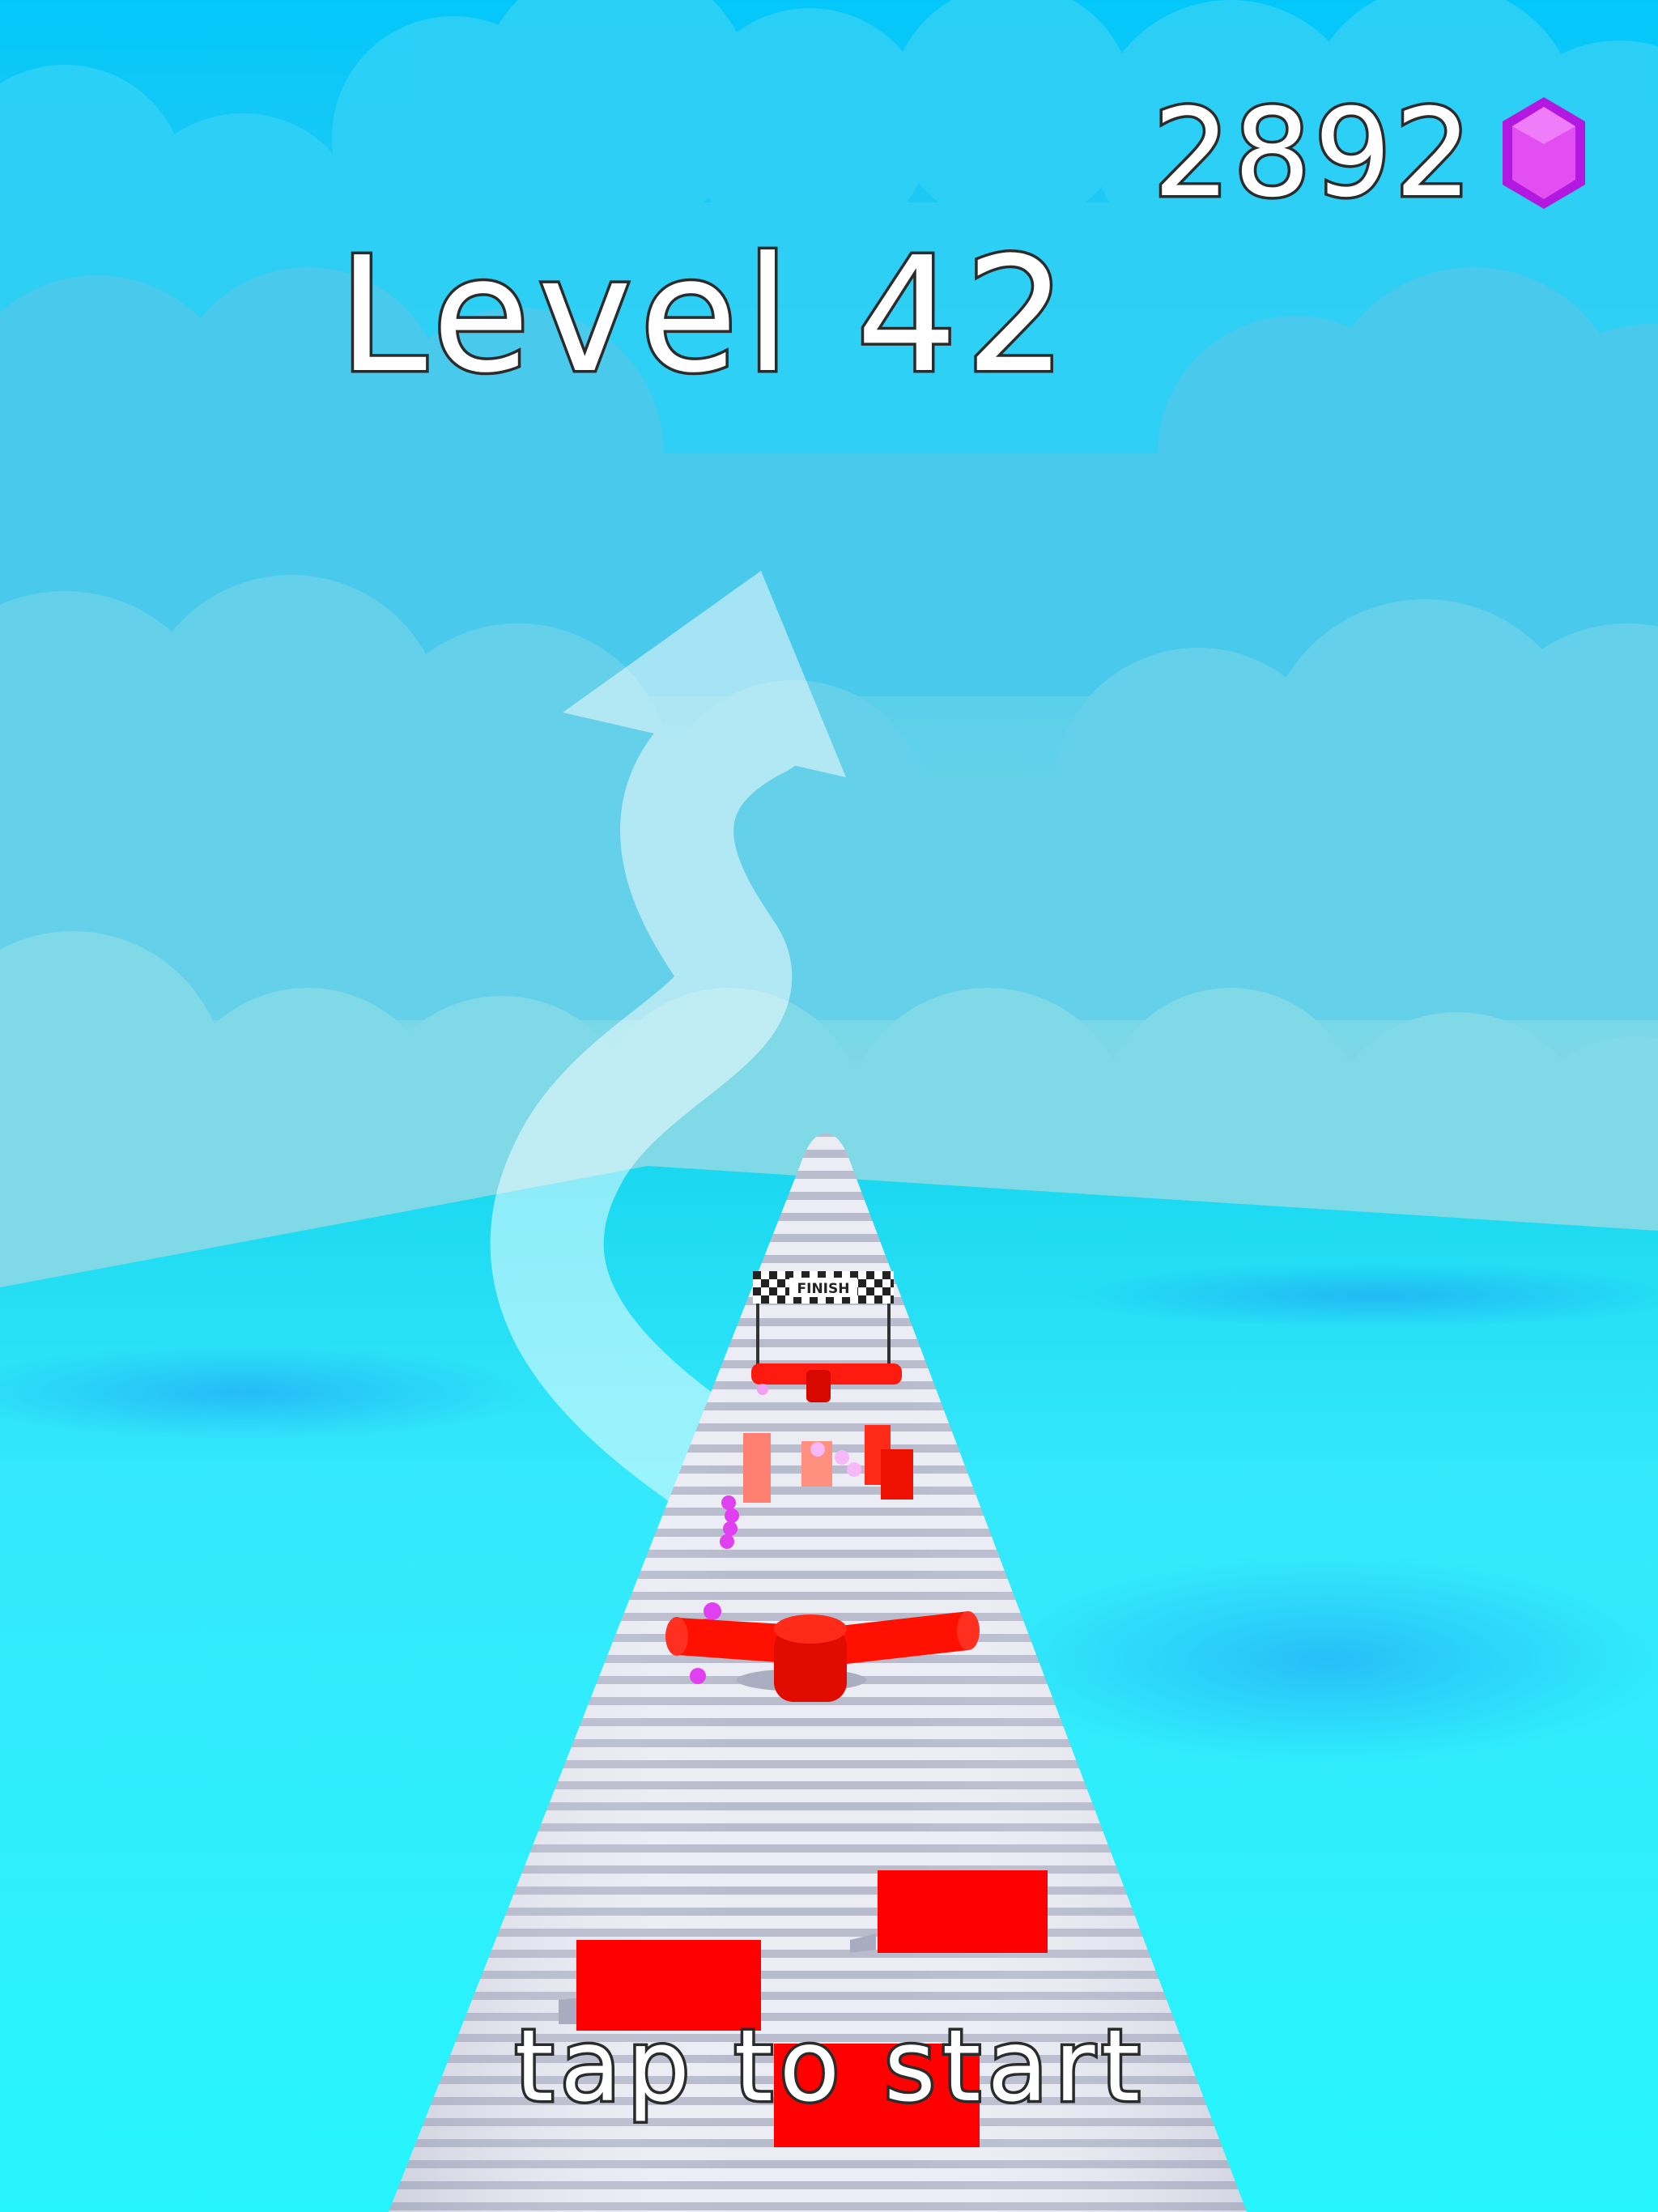 The height and width of the screenshot is (2212, 1658). Describe the element at coordinates (829, 2066) in the screenshot. I see `tap-to-start-prompt: tap to start` at that location.